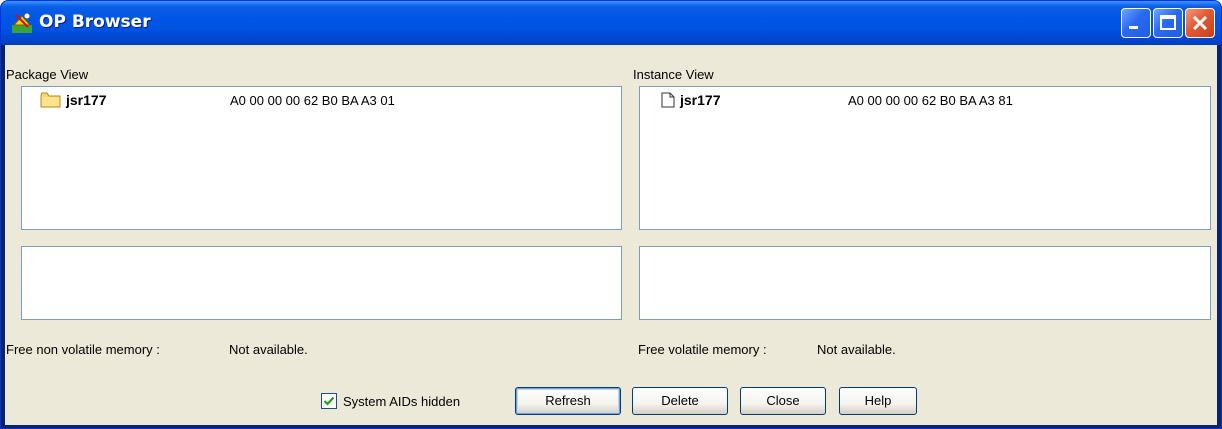  Describe the element at coordinates (1136, 23) in the screenshot. I see `minimize-button` at that location.